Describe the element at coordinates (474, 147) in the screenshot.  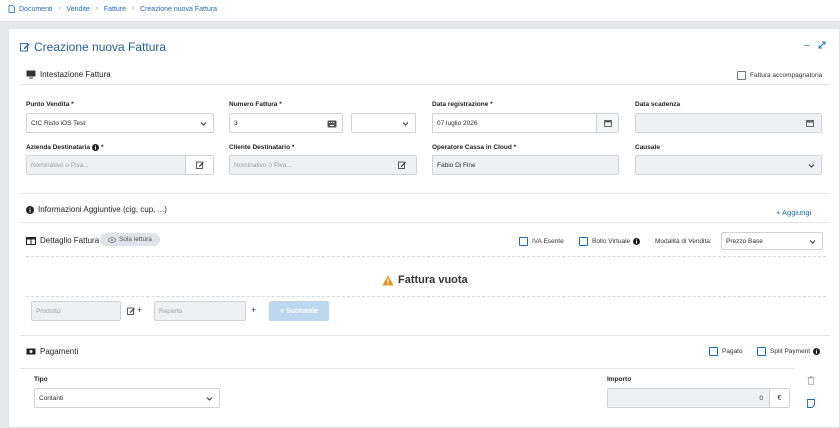
I see `operatore-cassa-label: Operatore Cassa in Cloud *` at that location.